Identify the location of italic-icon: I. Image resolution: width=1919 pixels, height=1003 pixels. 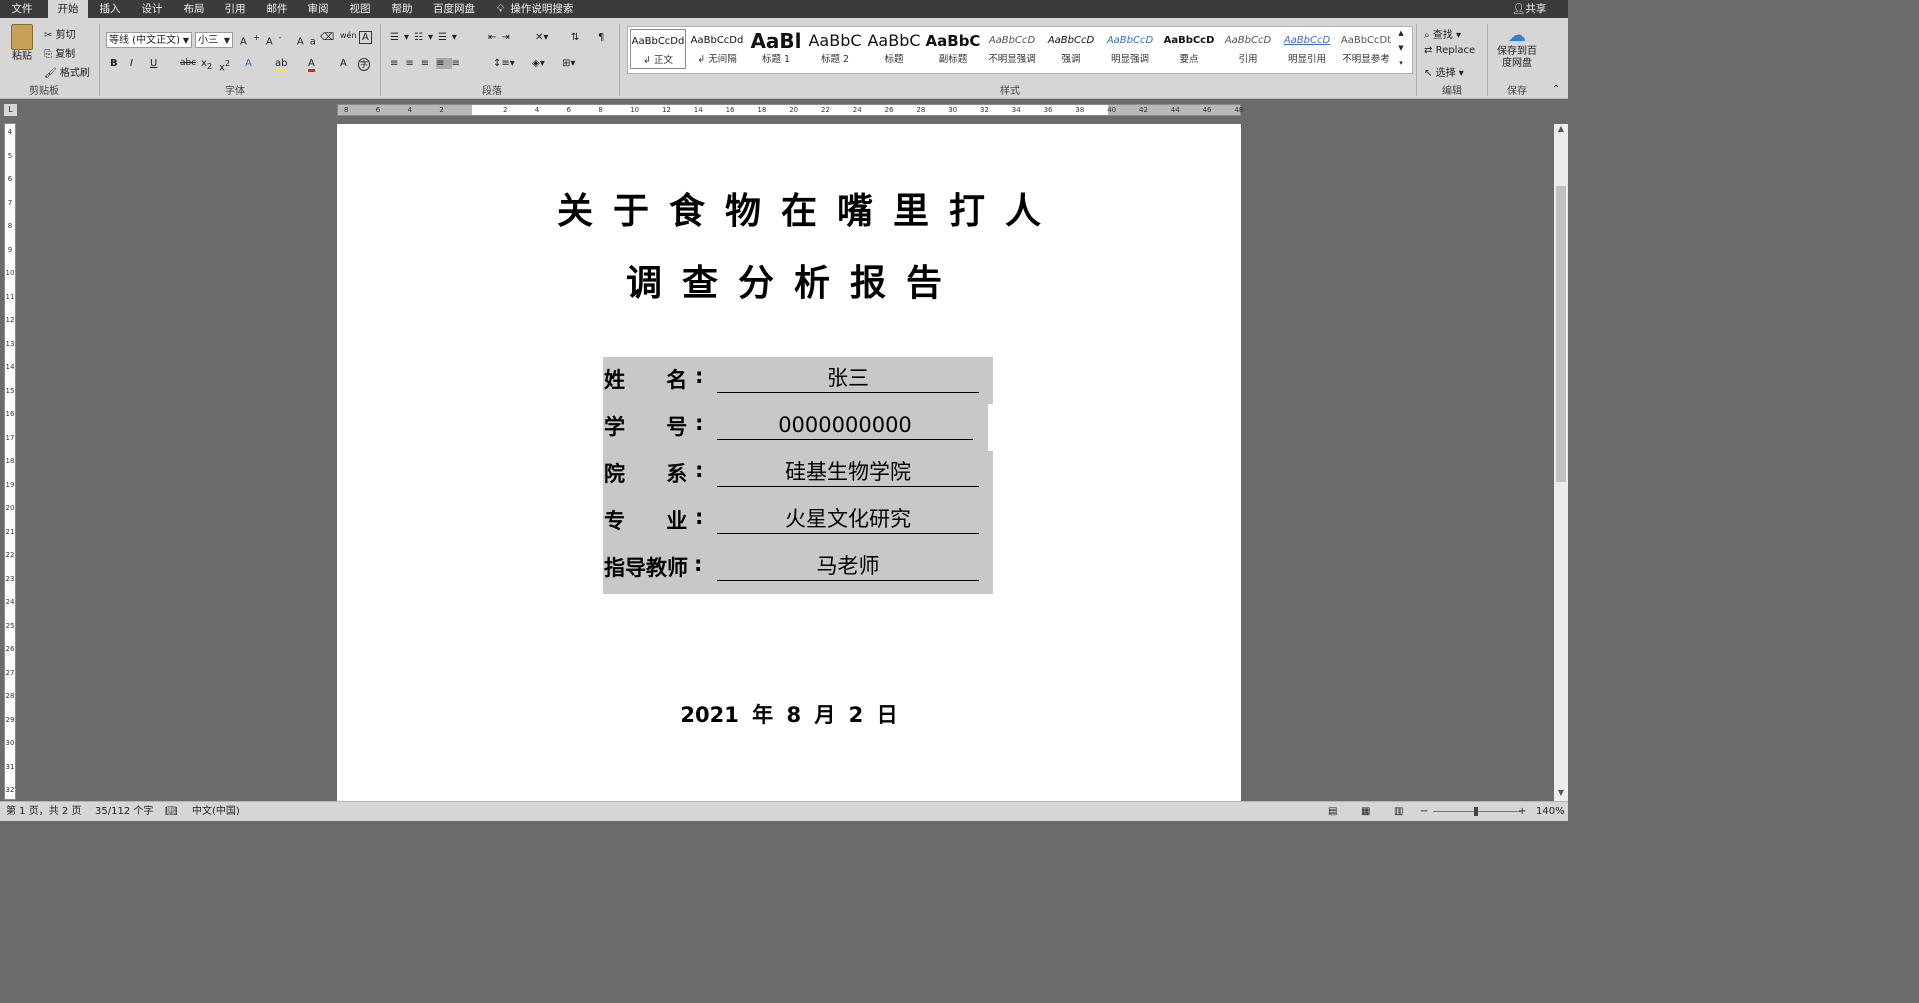
(131, 63).